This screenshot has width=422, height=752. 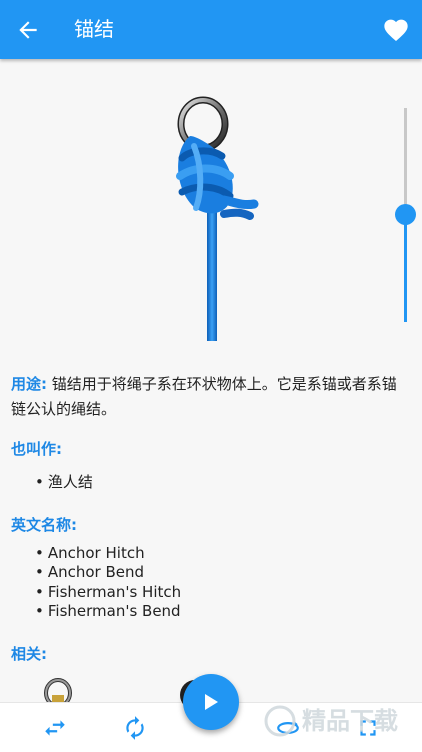 I want to click on speed-slider-fill, so click(x=405, y=268).